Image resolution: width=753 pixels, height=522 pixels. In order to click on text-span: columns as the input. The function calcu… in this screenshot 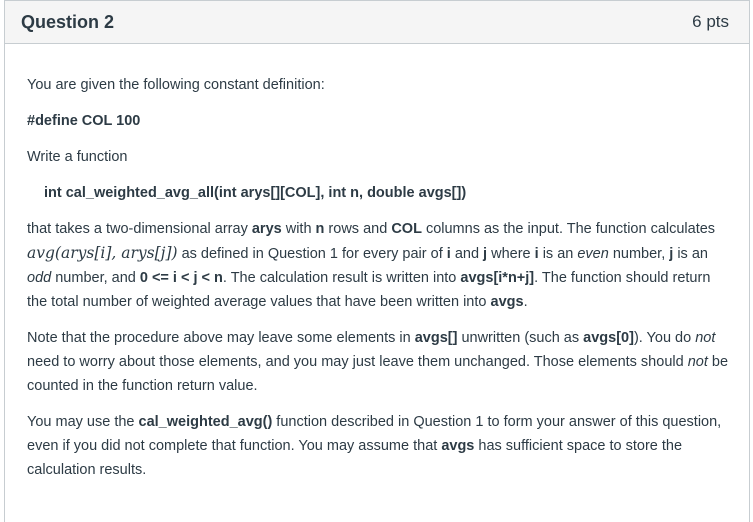, I will do `click(568, 229)`.